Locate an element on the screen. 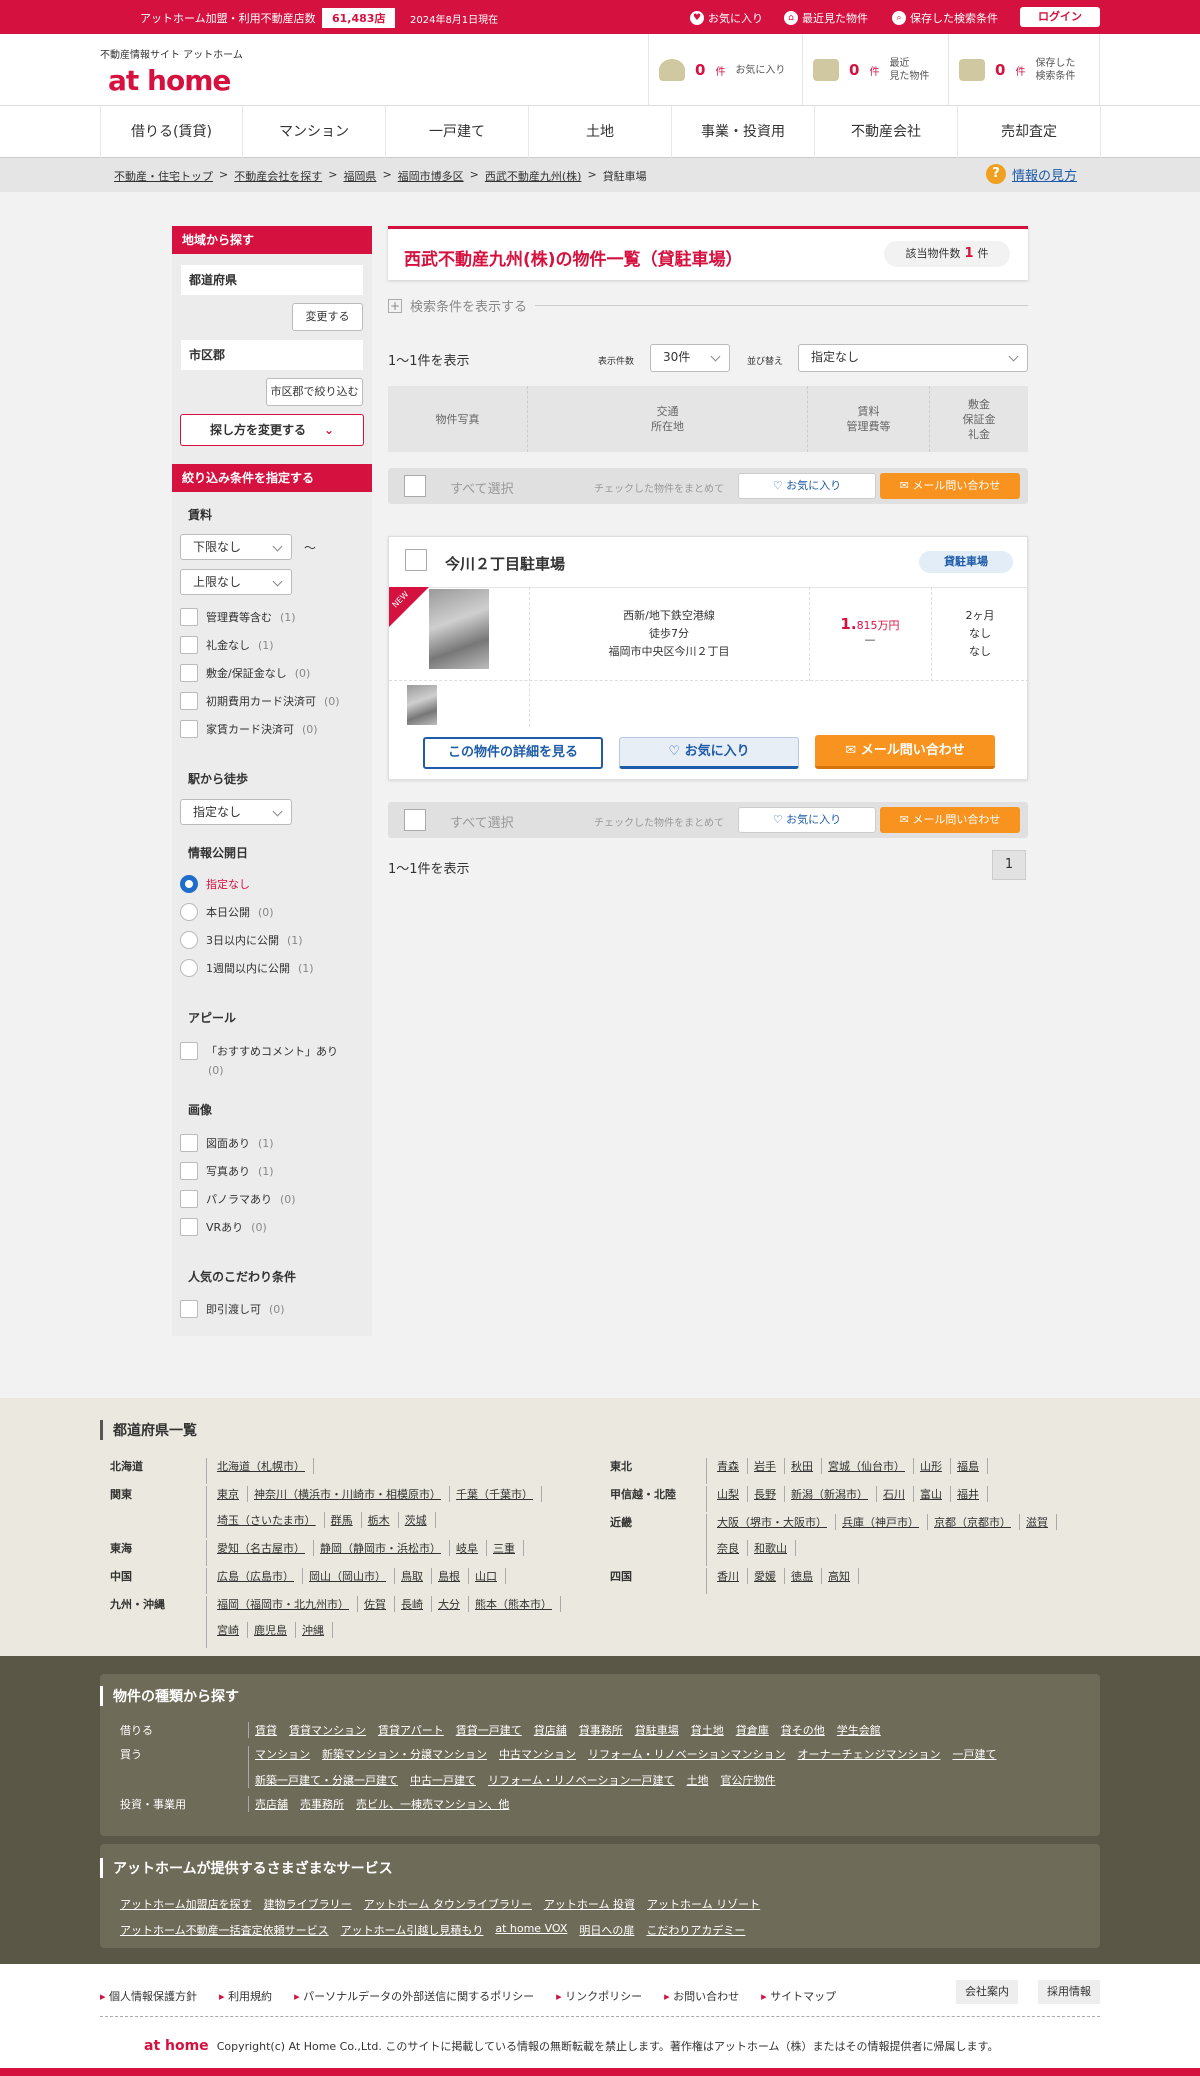 Image resolution: width=1200 pixels, height=2076 pixels. pref-link: 埼玉（さいたま市） is located at coordinates (271, 1520).